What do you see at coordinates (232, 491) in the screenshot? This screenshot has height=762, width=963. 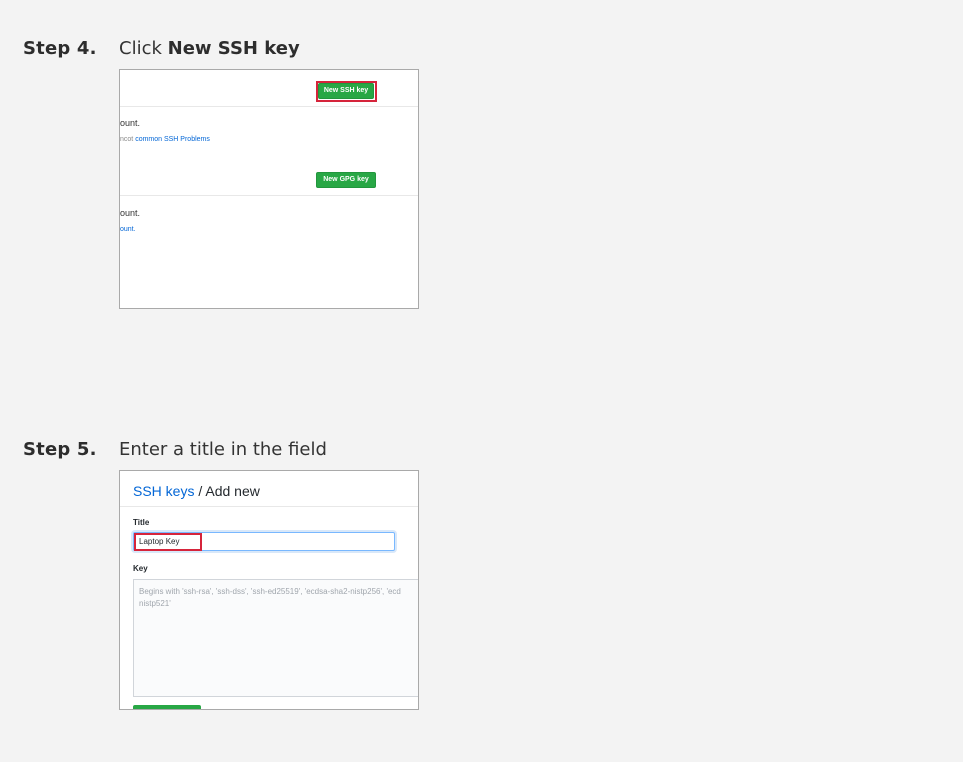 I see `breadcrumb-current: Add new` at bounding box center [232, 491].